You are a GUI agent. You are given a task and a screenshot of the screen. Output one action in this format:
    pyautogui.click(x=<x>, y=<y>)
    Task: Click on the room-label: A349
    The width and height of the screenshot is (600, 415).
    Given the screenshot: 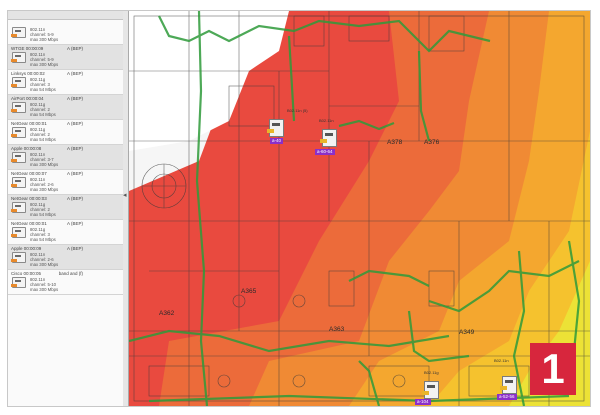 What is the action you would take?
    pyautogui.click(x=467, y=332)
    